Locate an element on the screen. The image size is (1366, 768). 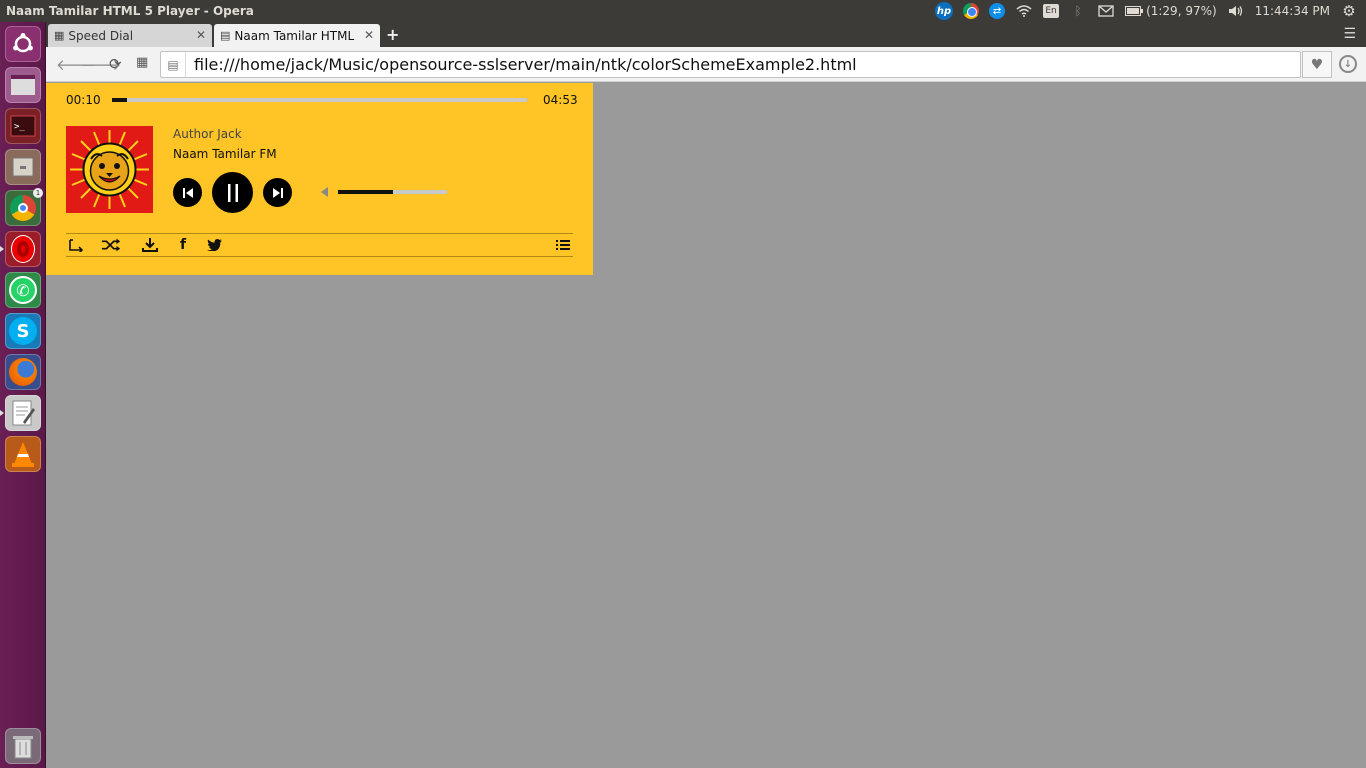
launcher-workspace-switcher is located at coordinates (23, 85).